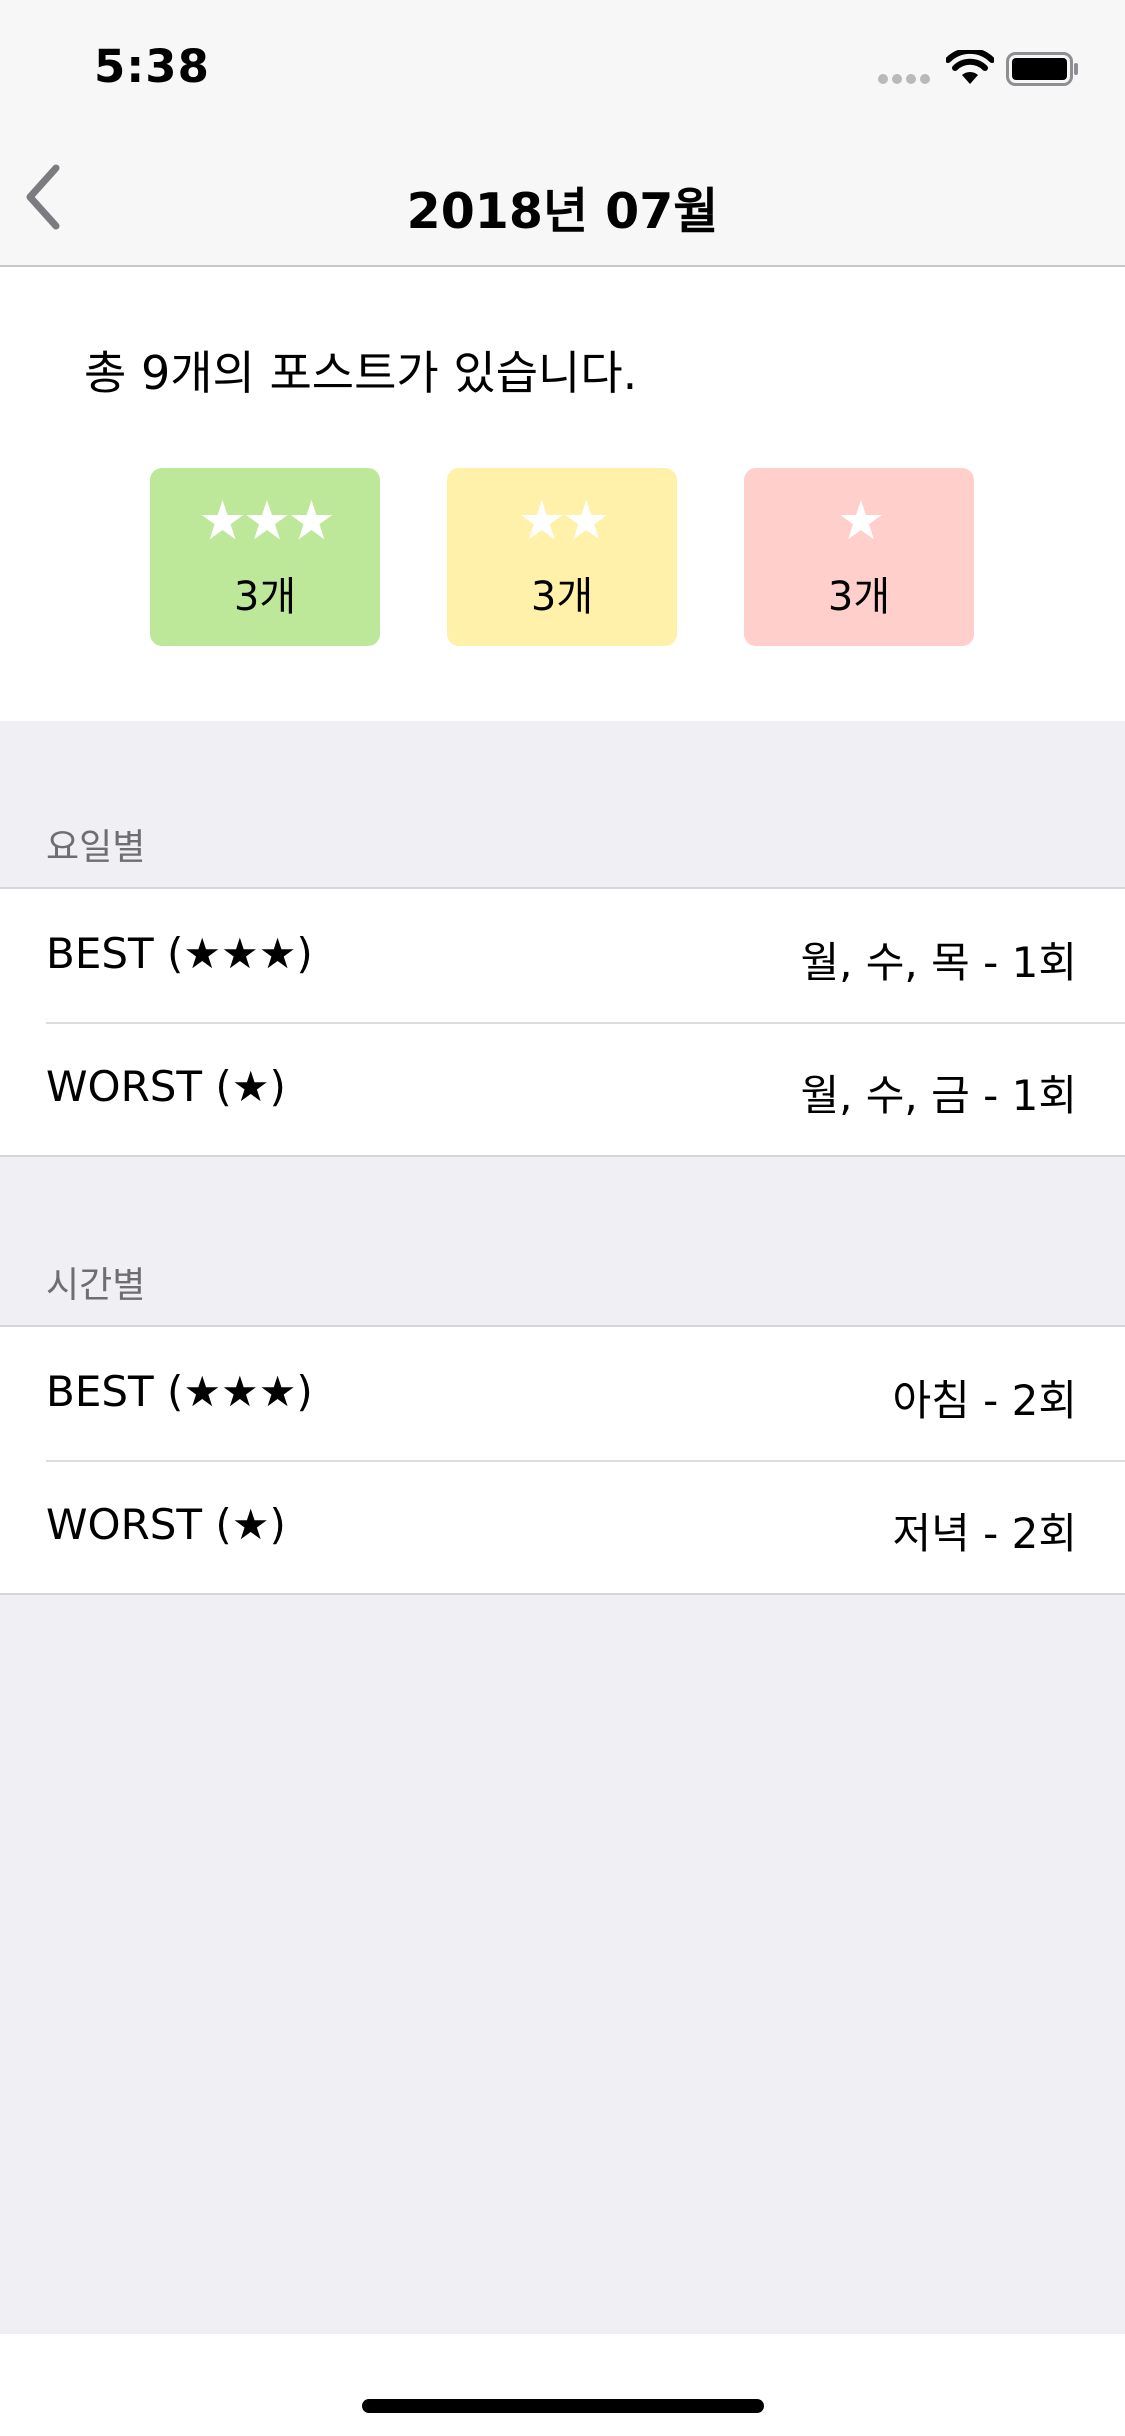 The width and height of the screenshot is (1125, 2436). What do you see at coordinates (859, 597) in the screenshot?
I see `one-star-count: 3개` at bounding box center [859, 597].